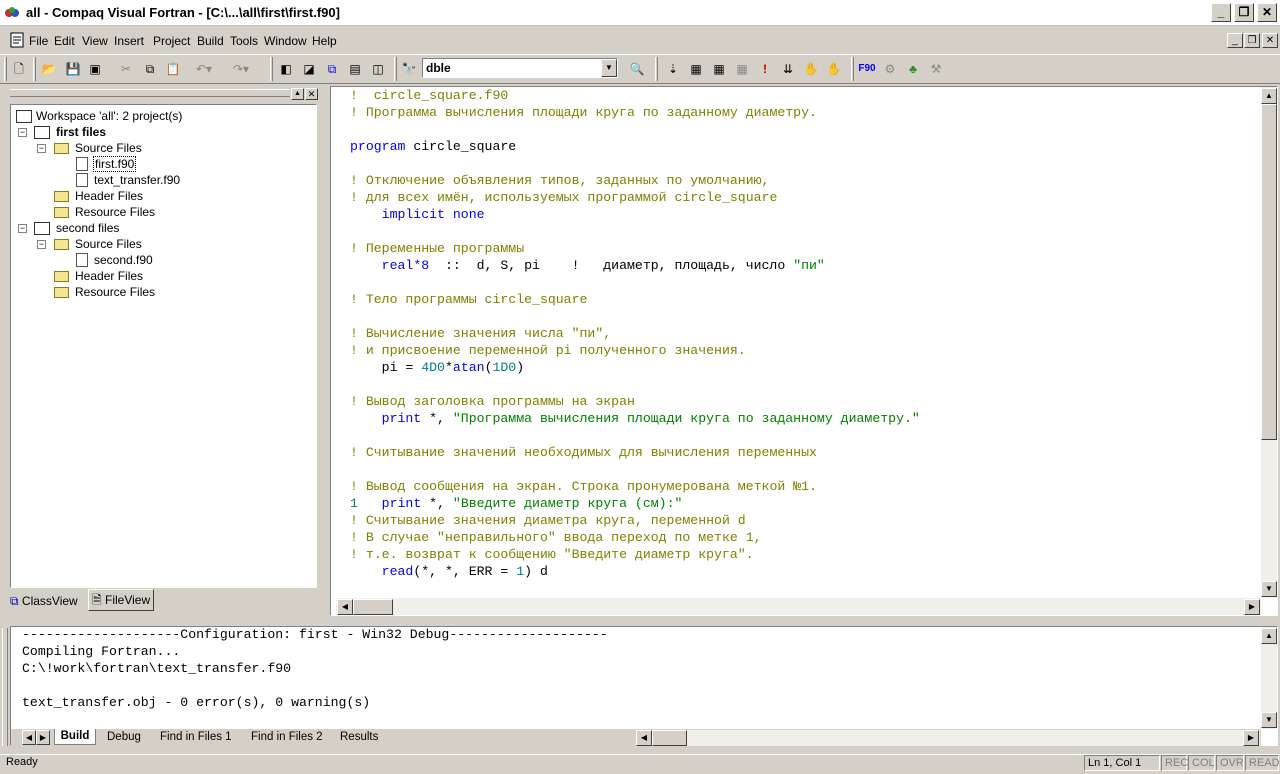 This screenshot has height=774, width=1280. I want to click on scroll-up-icon: ▲, so click(1269, 636).